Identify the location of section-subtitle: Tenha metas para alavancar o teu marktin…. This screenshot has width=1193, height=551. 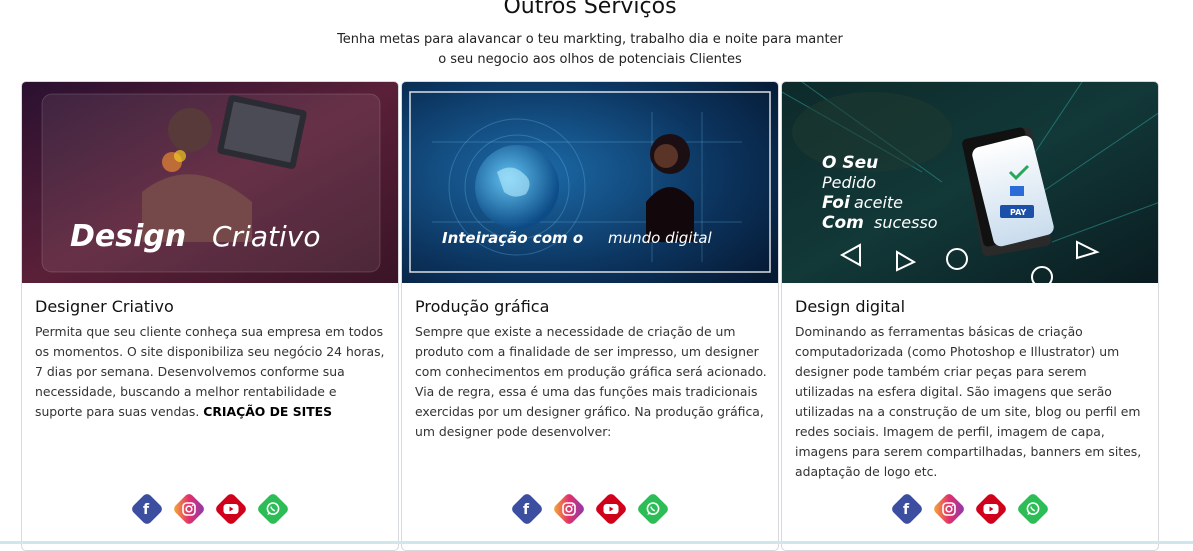
(590, 50).